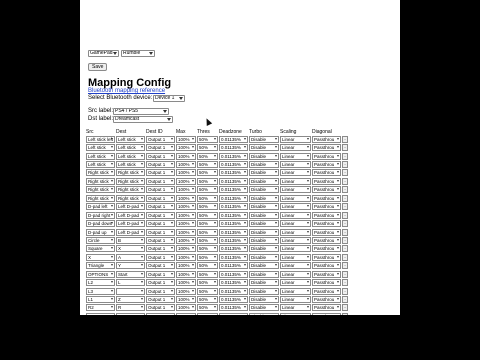 Image resolution: width=480 pixels, height=360 pixels. What do you see at coordinates (100, 257) in the screenshot?
I see `src-select: X` at bounding box center [100, 257].